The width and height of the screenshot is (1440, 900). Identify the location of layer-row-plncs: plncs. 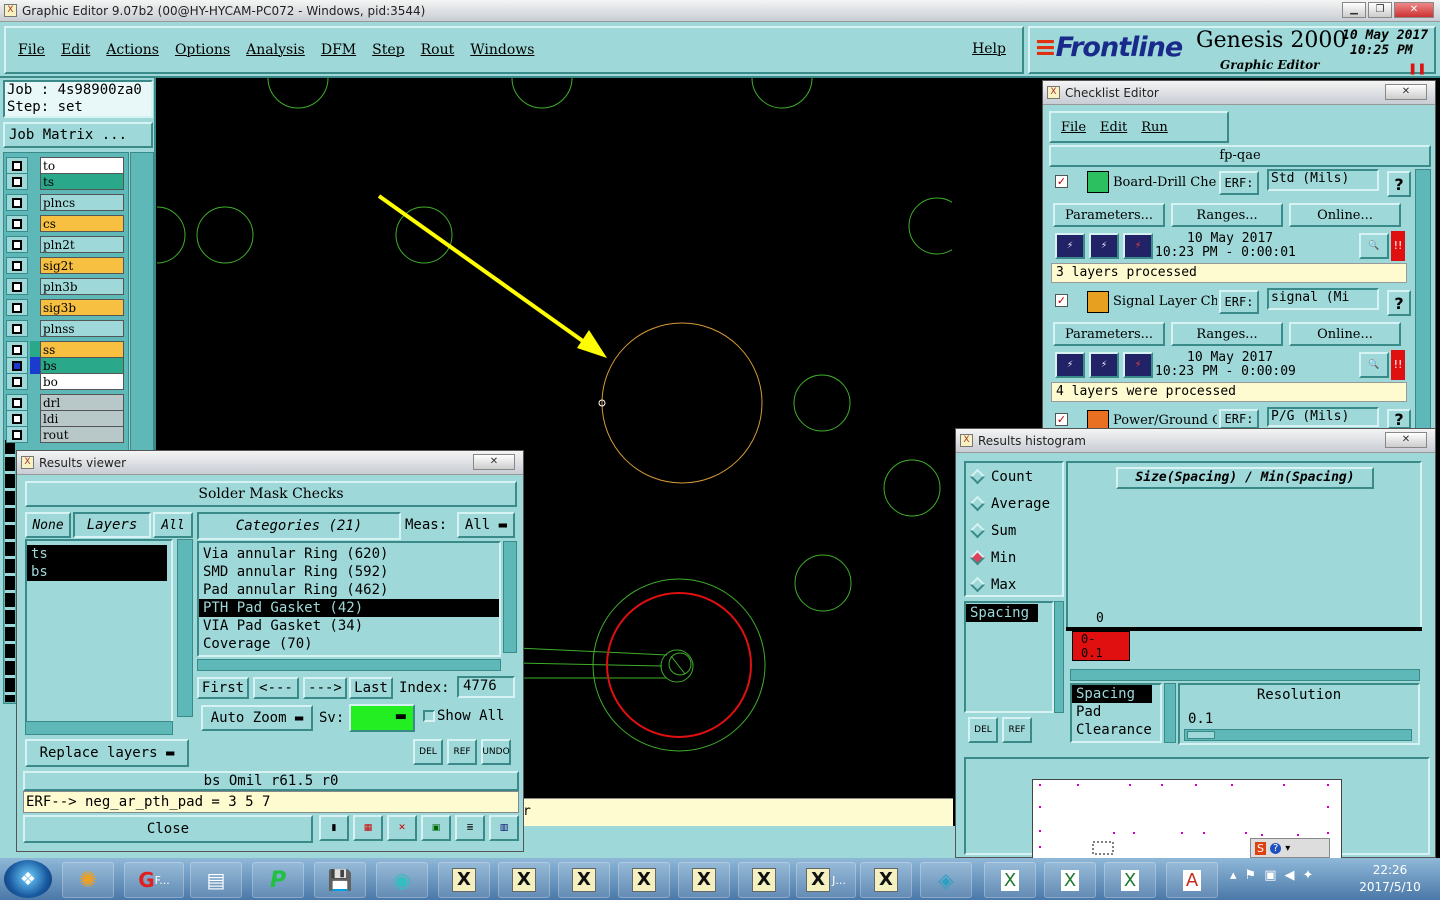
(65, 202).